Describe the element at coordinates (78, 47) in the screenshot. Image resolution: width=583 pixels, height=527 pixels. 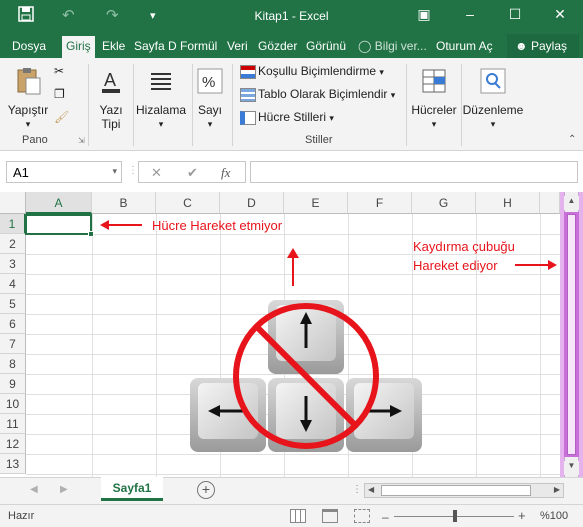
I see `tab-home: Giriş` at that location.